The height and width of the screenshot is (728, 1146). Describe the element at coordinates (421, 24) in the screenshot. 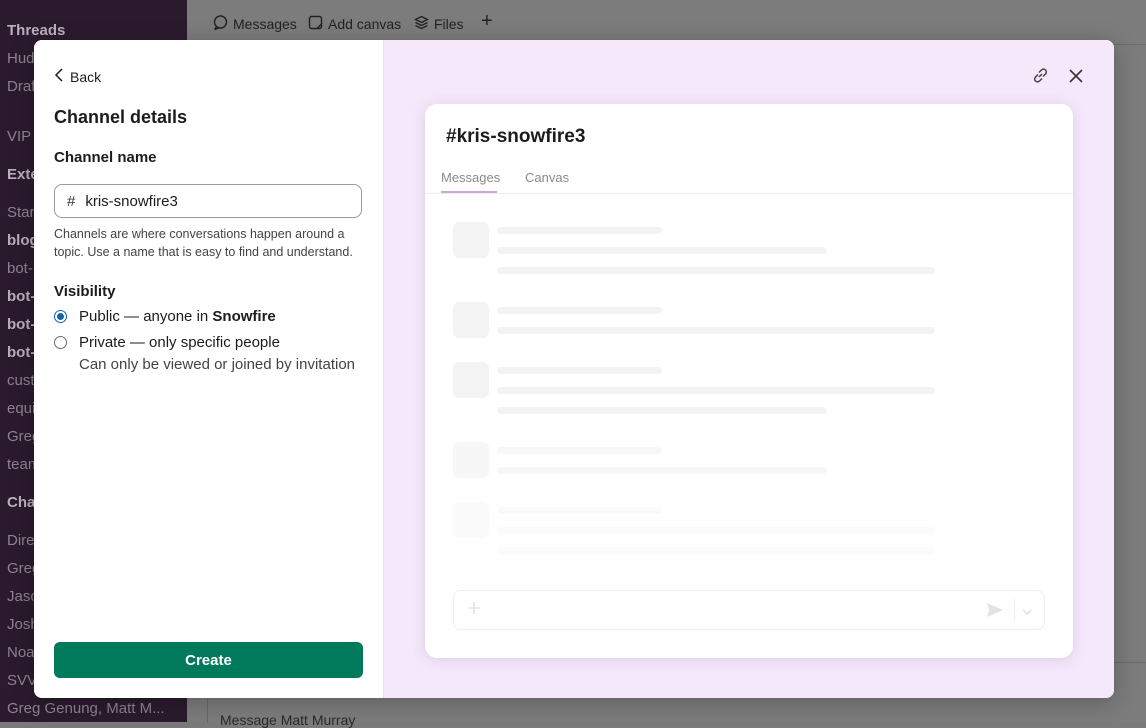

I see `files-icon` at that location.